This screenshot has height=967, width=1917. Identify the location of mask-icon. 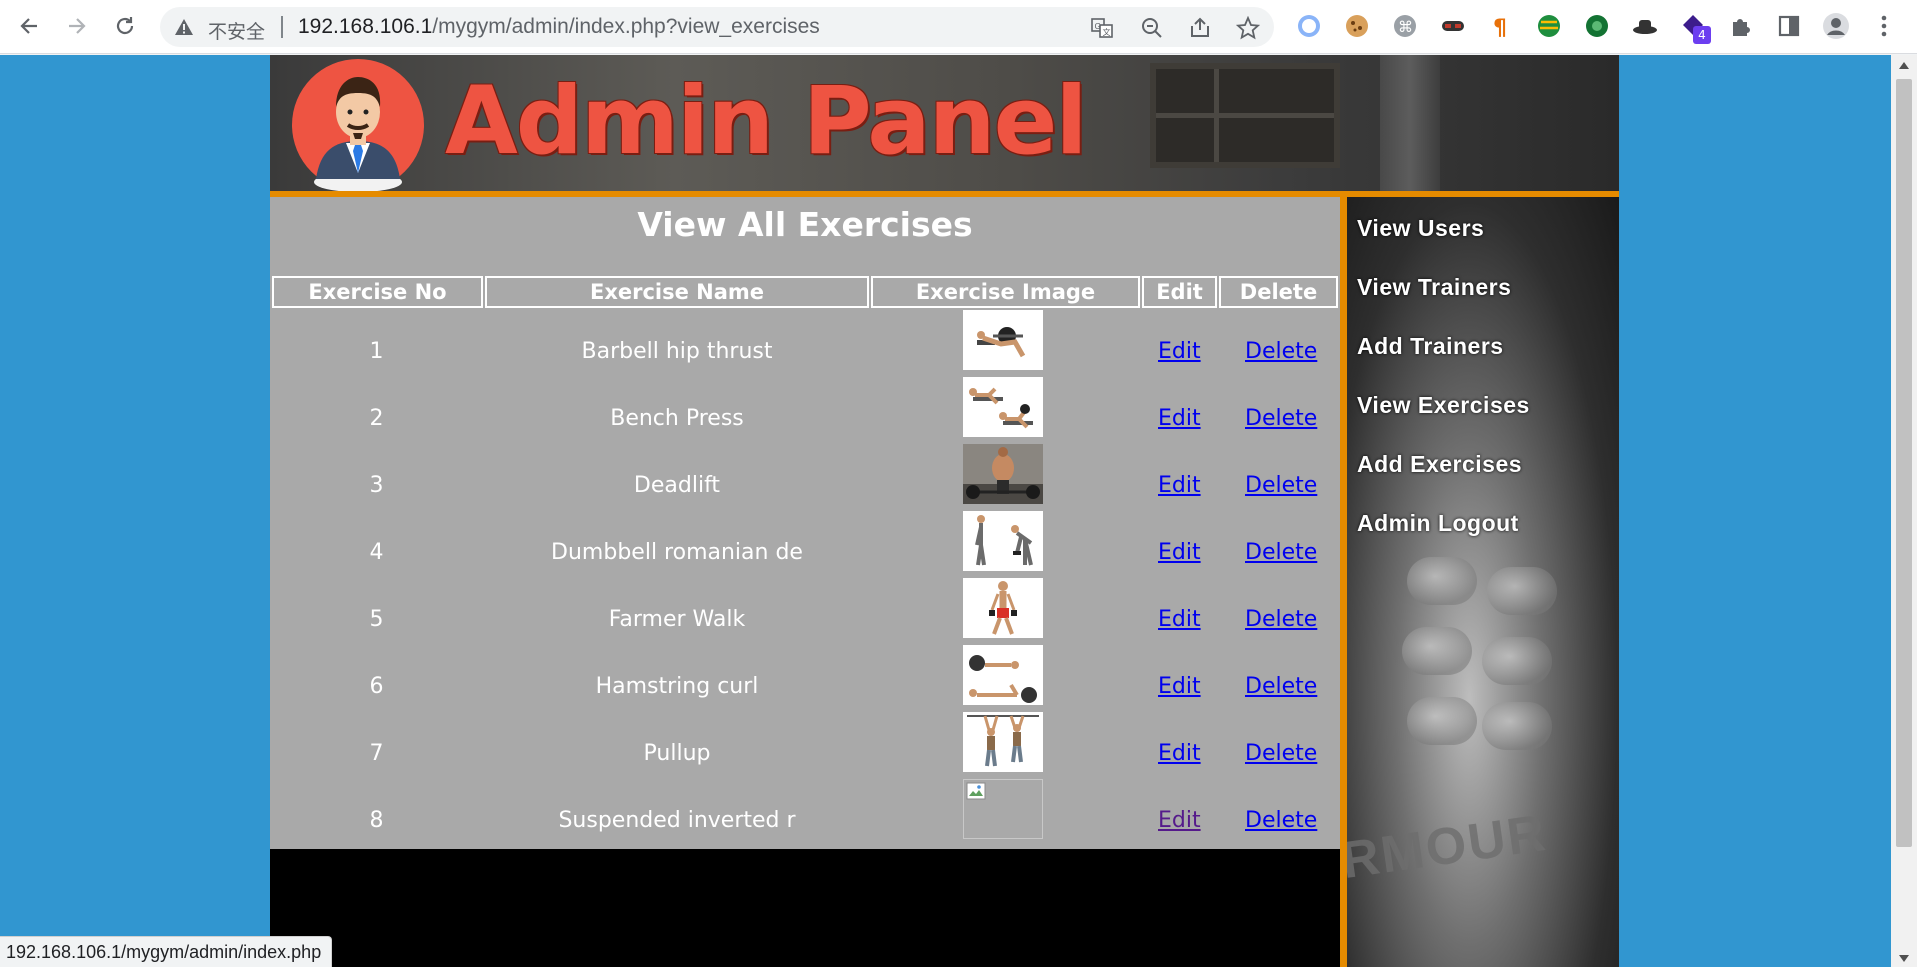
(1453, 26).